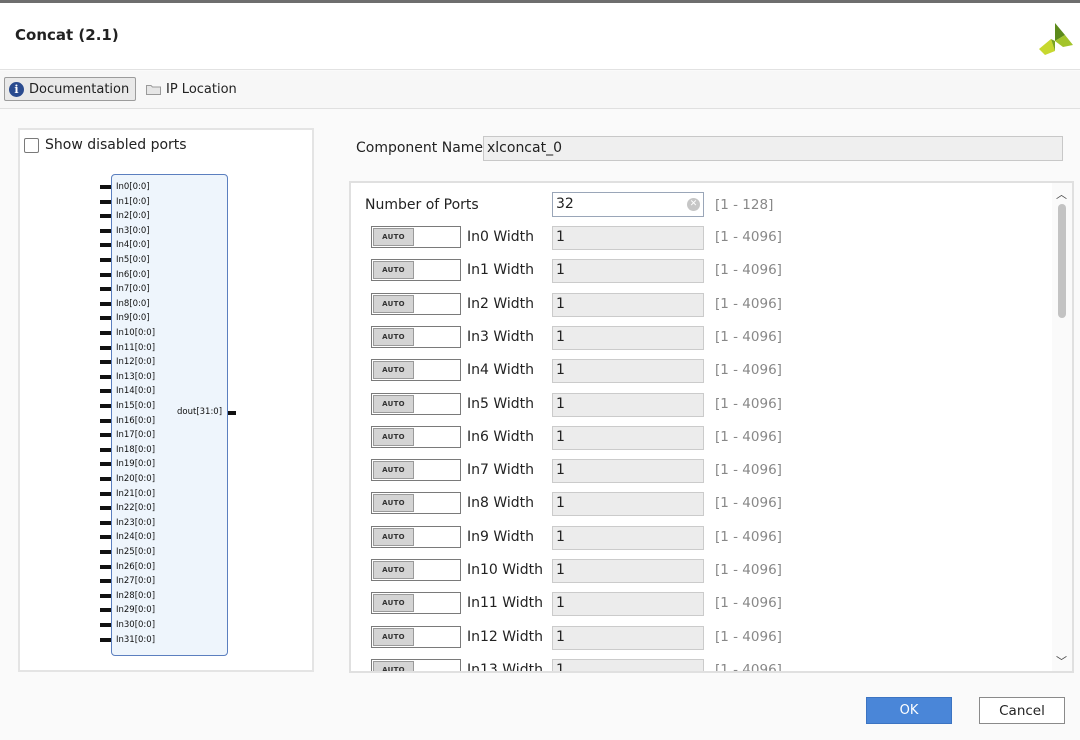 Image resolution: width=1080 pixels, height=740 pixels. I want to click on input-port-label: In10[0:0], so click(136, 333).